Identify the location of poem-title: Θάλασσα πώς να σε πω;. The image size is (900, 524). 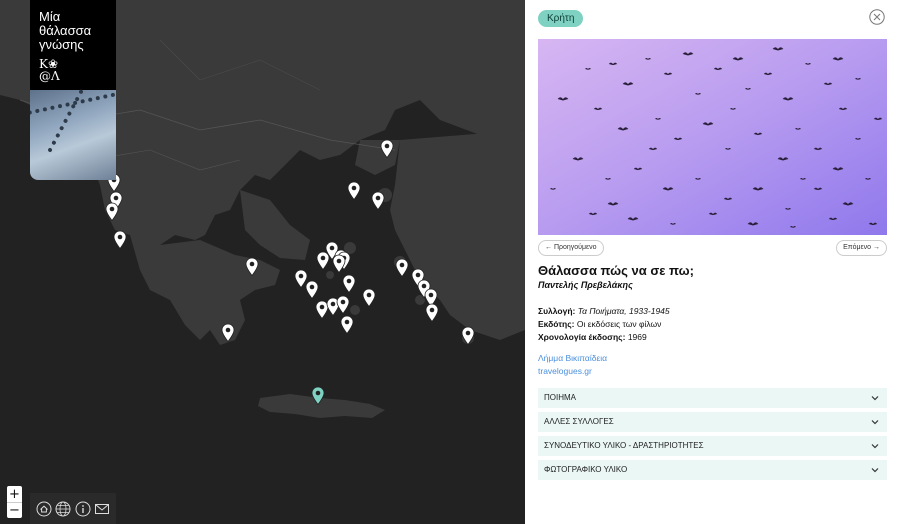
(616, 270).